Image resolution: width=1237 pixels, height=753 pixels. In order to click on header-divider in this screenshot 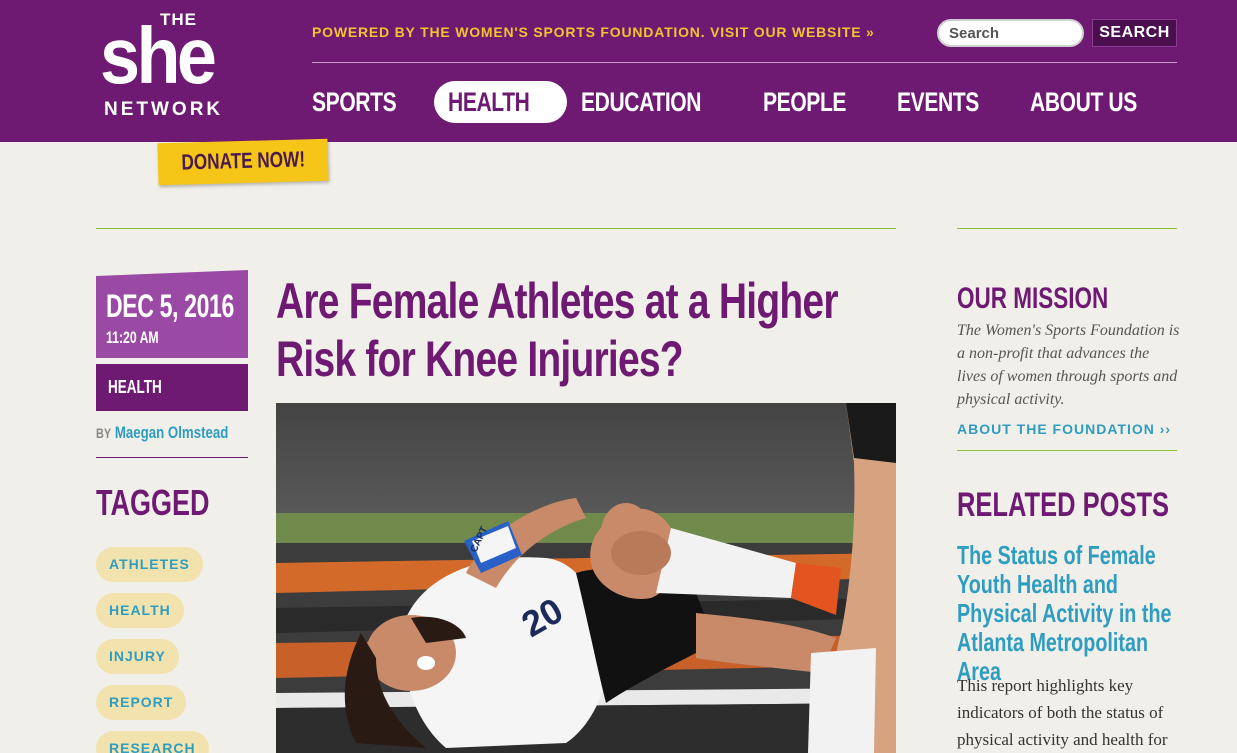, I will do `click(744, 62)`.